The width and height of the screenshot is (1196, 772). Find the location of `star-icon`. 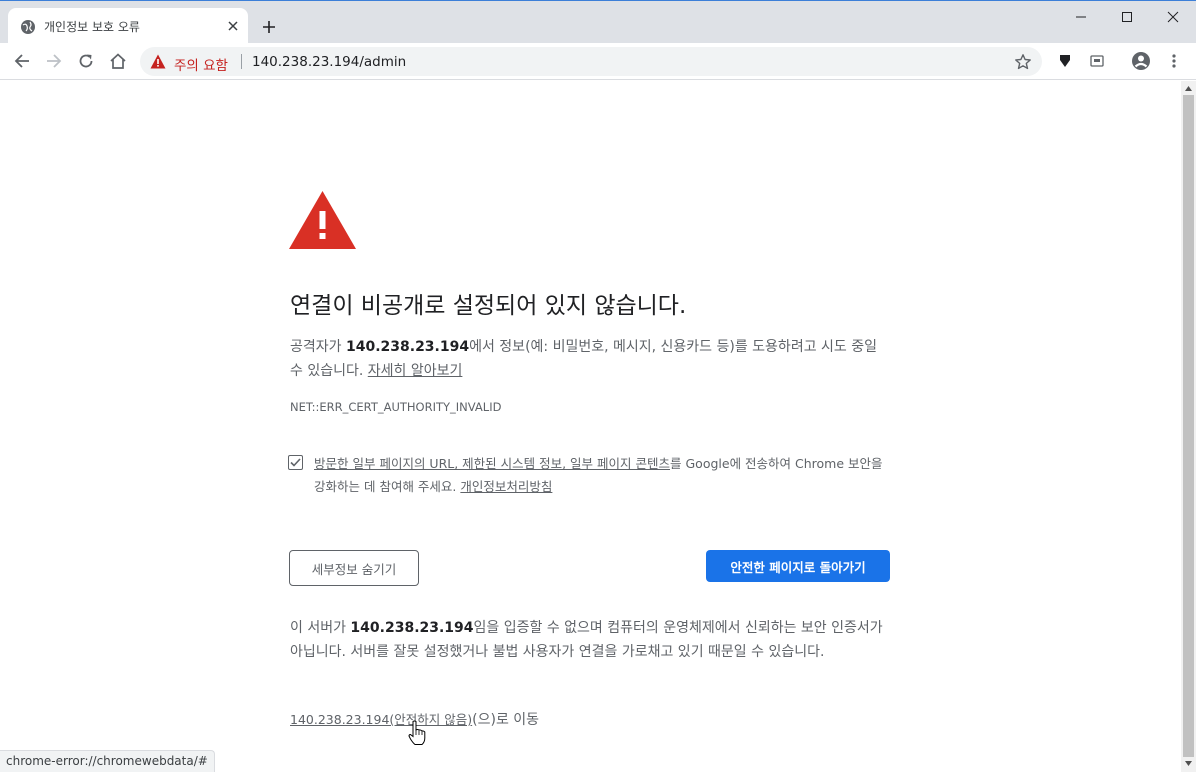

star-icon is located at coordinates (1023, 62).